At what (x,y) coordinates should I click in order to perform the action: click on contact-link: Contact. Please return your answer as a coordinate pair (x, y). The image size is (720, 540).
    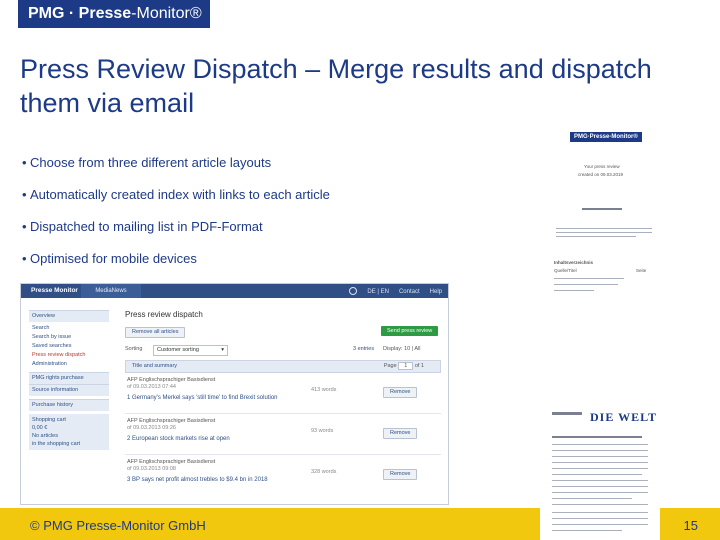
    Looking at the image, I should click on (409, 292).